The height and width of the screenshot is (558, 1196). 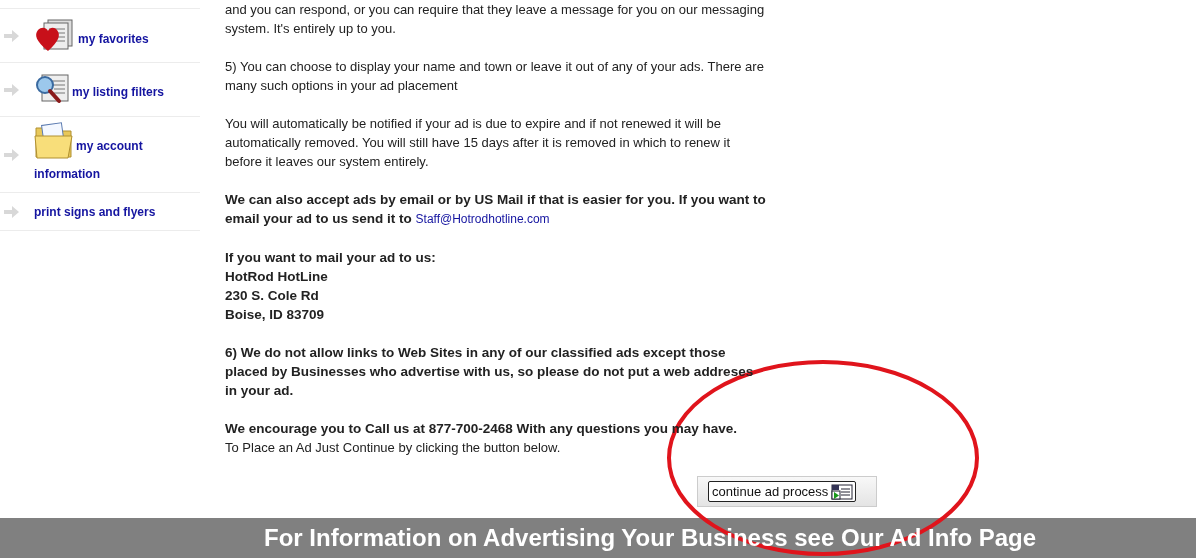 I want to click on document-play-icon, so click(x=842, y=491).